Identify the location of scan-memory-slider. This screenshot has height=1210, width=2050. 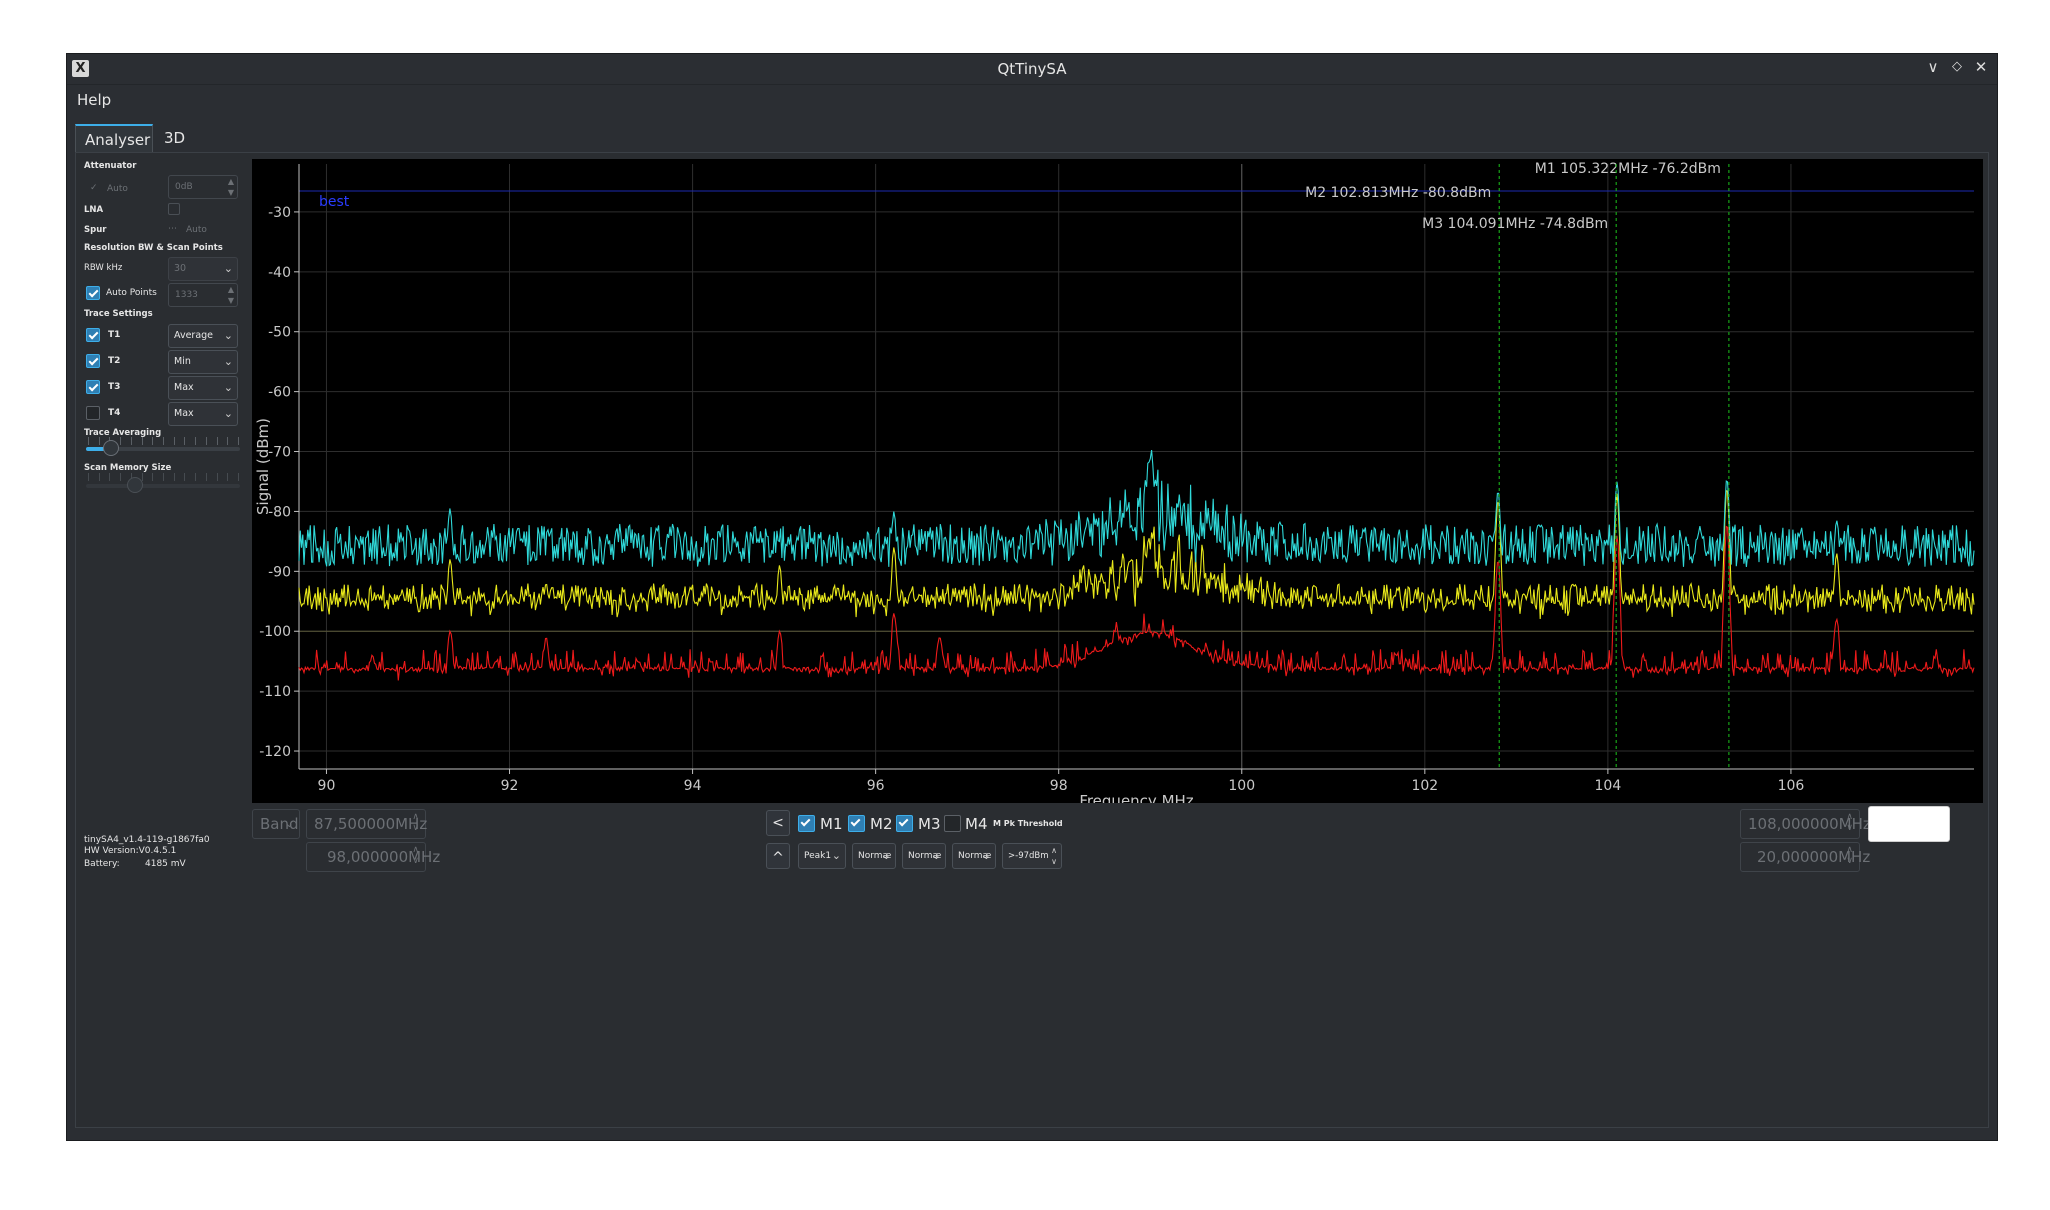
(163, 485).